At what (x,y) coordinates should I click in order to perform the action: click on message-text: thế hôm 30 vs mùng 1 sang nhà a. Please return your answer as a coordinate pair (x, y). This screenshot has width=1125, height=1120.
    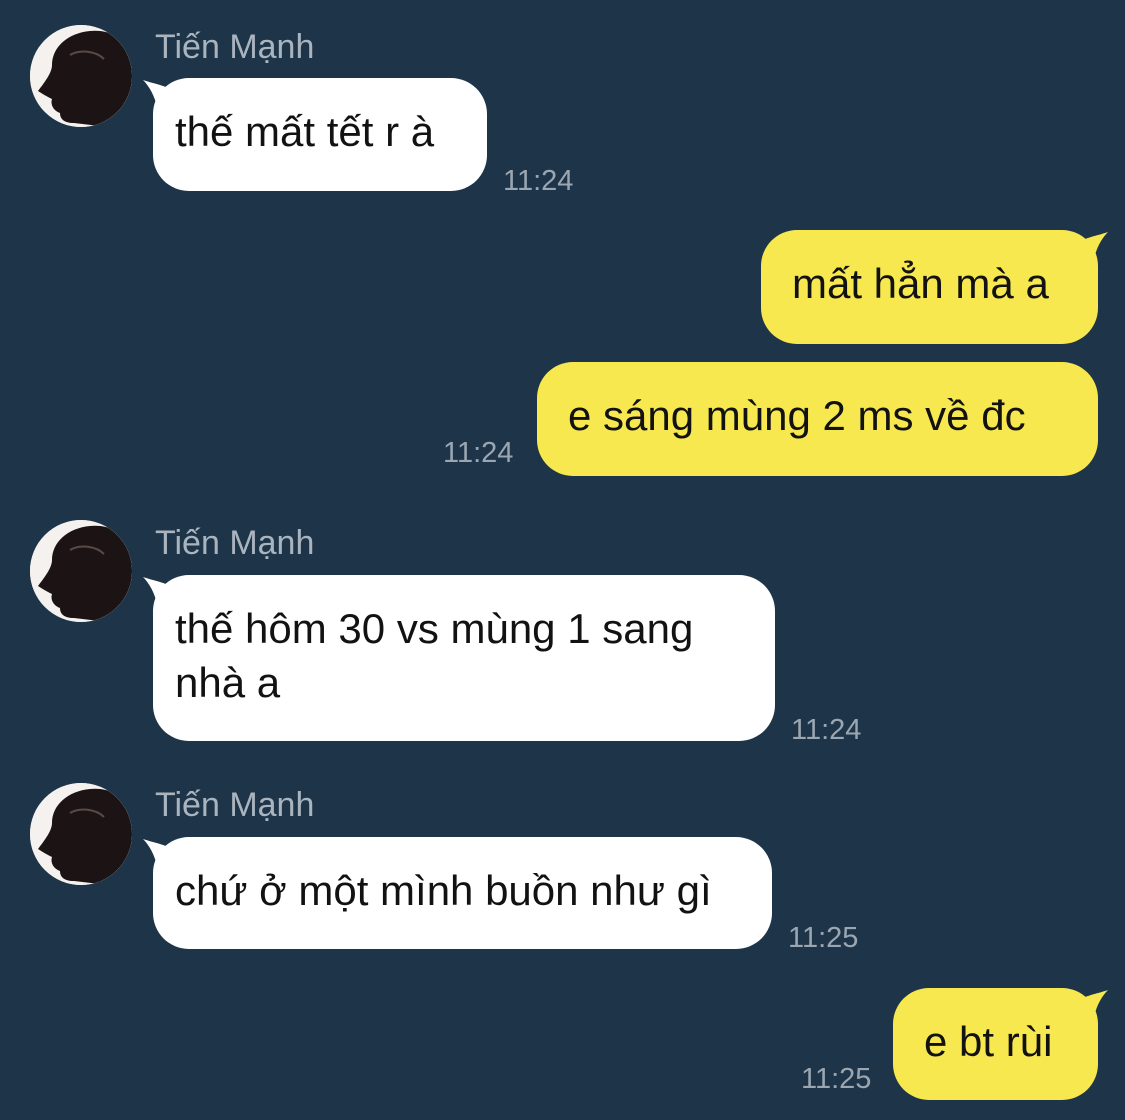
    Looking at the image, I should click on (434, 655).